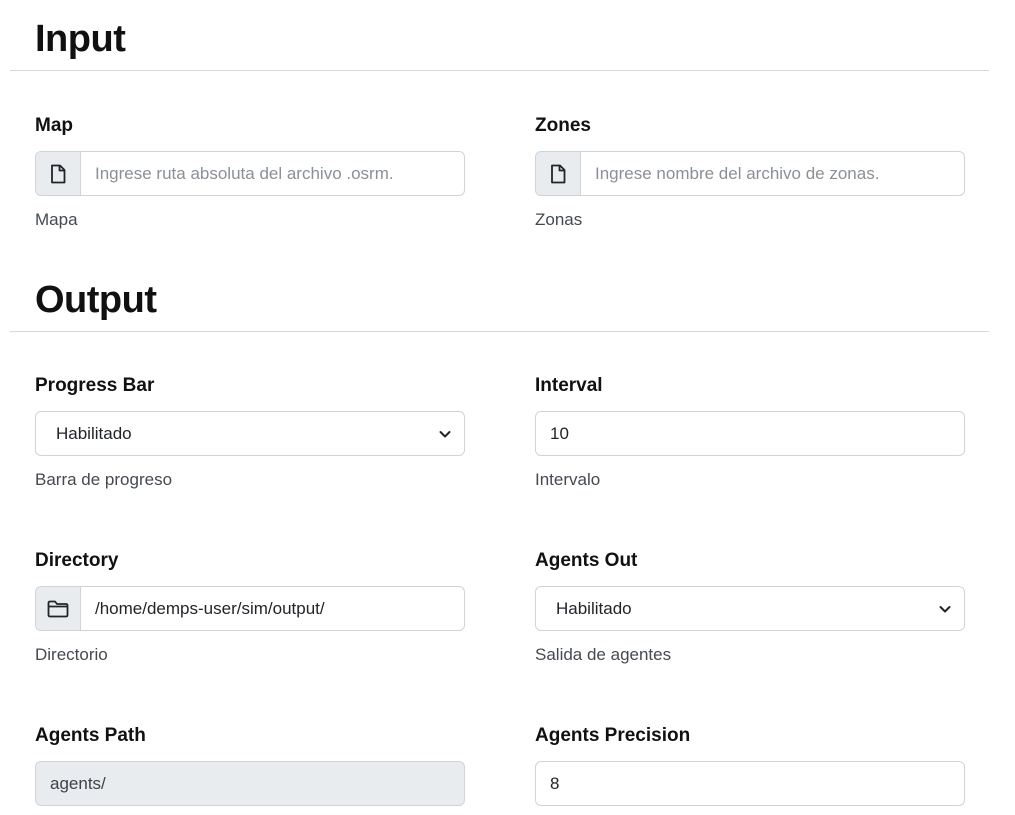  What do you see at coordinates (563, 125) in the screenshot?
I see `zones-label: Zones` at bounding box center [563, 125].